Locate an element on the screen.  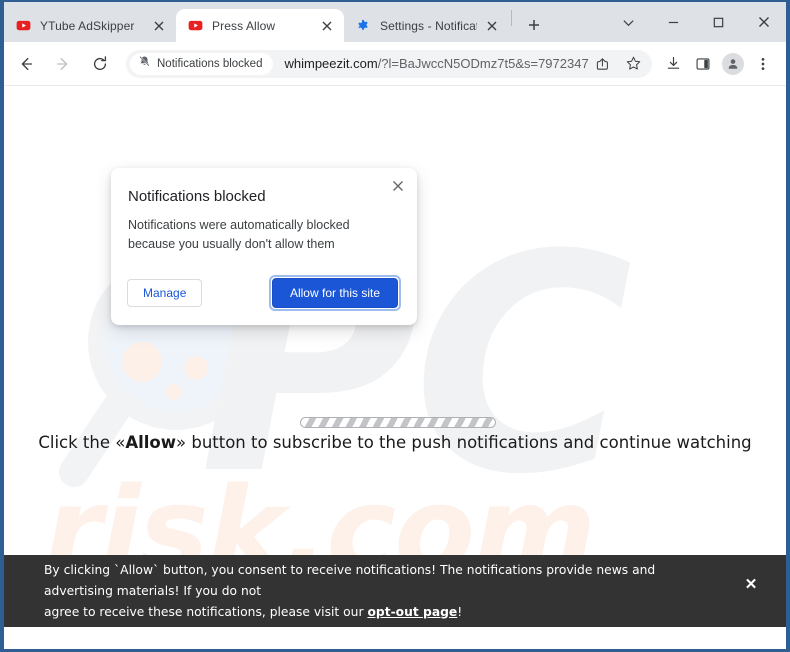
tab-title: Settings - Notificatio is located at coordinates (428, 25).